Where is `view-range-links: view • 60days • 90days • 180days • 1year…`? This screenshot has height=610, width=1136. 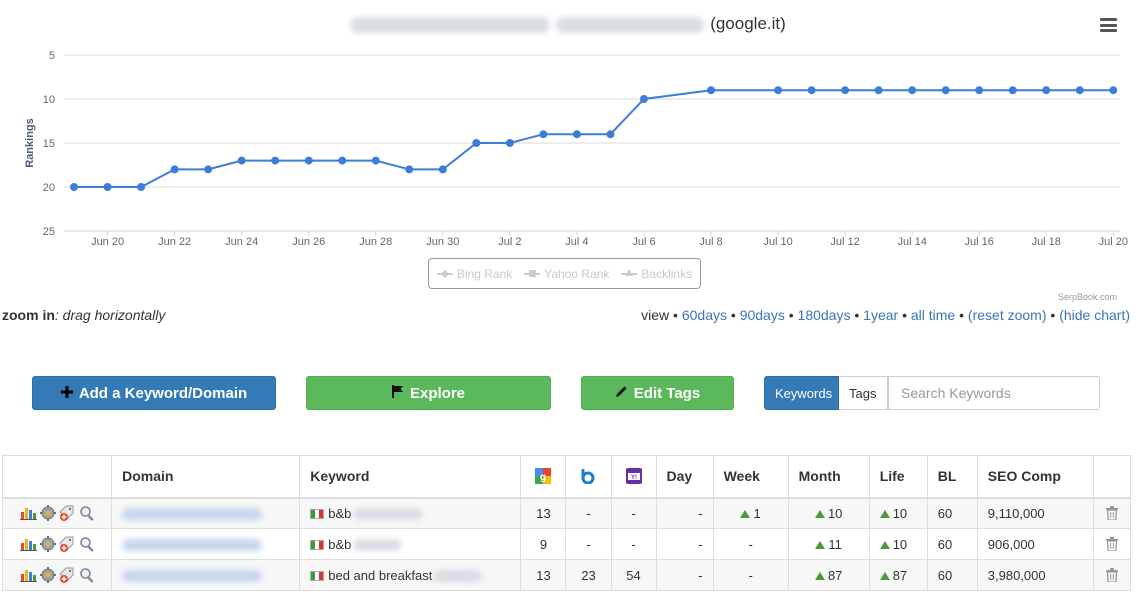 view-range-links: view • 60days • 90days • 180days • 1year… is located at coordinates (885, 315).